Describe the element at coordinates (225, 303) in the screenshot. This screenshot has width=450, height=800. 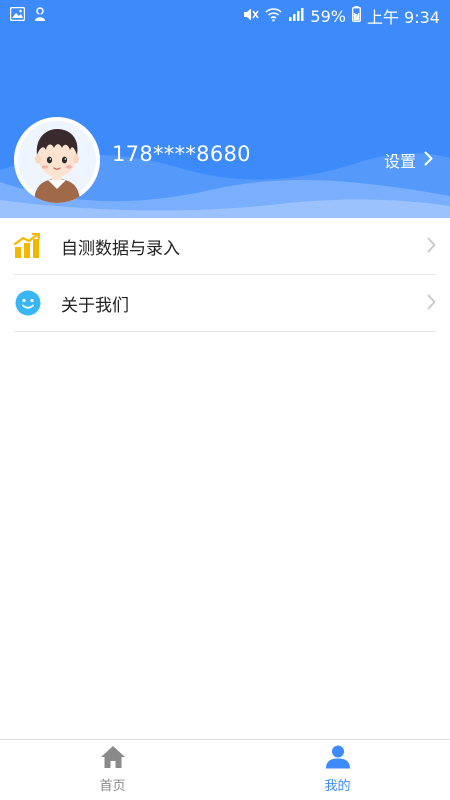
I see `menu-item-about-us: 关于我们` at that location.